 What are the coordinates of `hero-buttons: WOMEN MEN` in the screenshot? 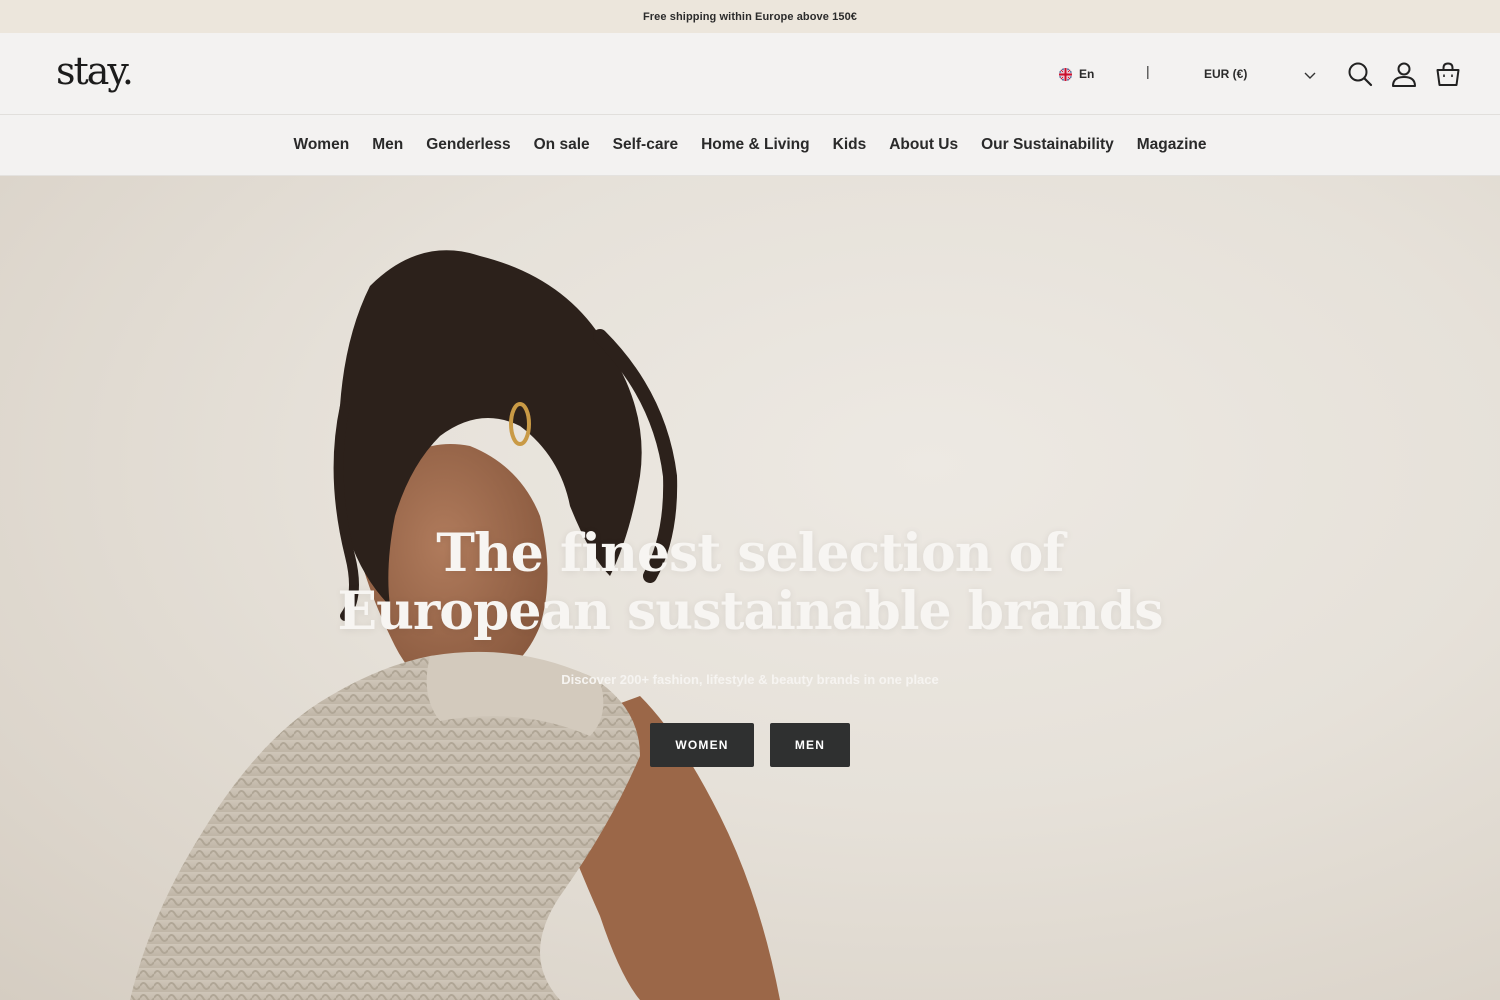 It's located at (750, 745).